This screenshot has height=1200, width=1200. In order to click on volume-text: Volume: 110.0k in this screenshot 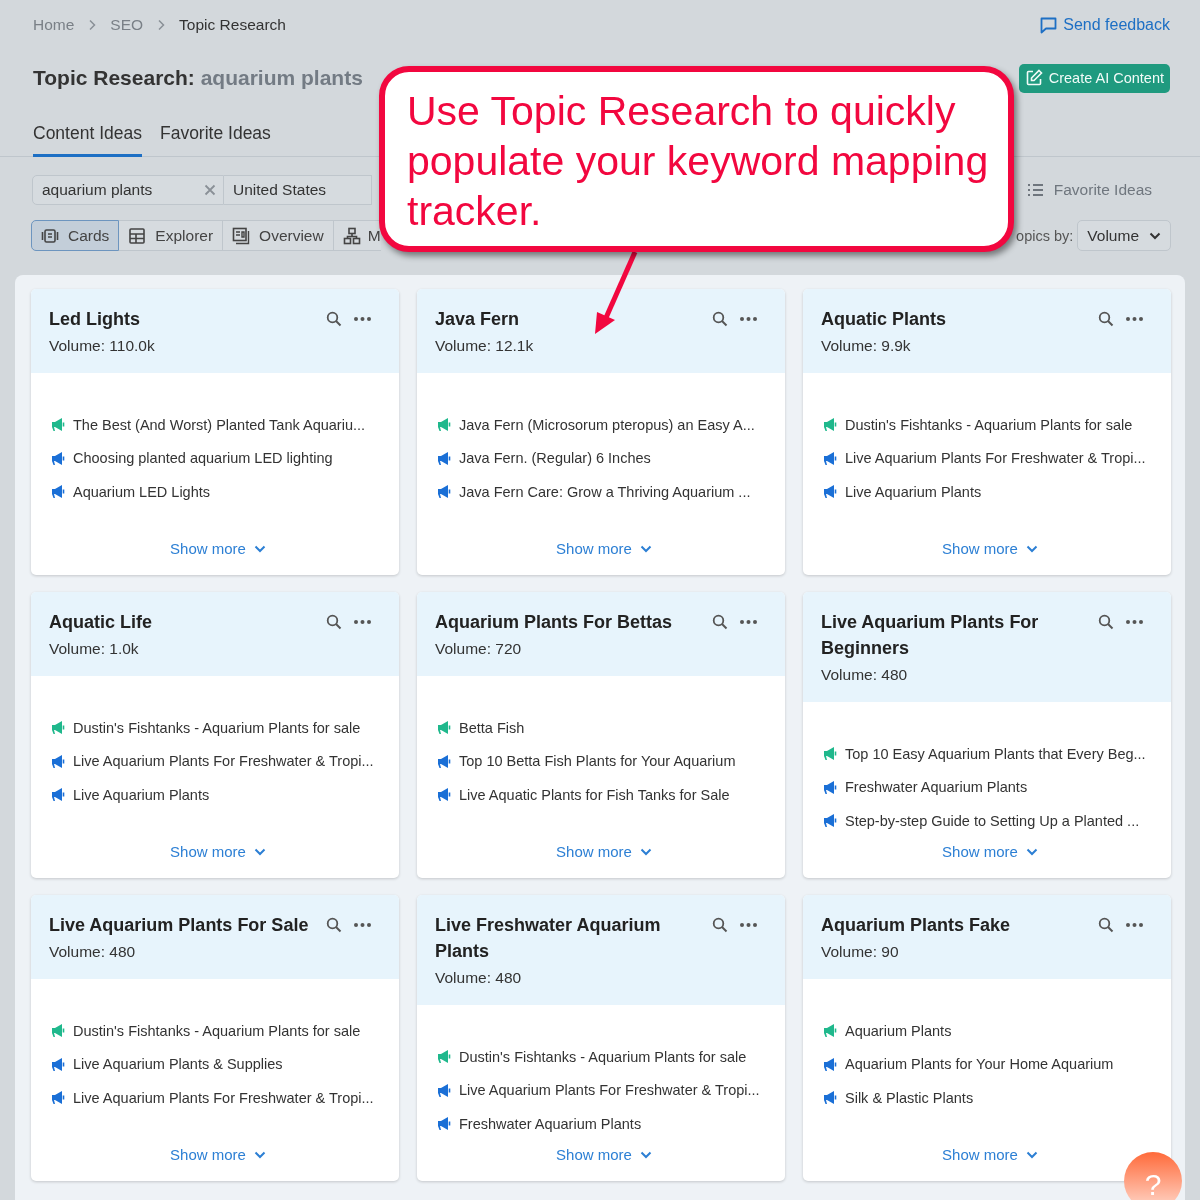, I will do `click(102, 346)`.